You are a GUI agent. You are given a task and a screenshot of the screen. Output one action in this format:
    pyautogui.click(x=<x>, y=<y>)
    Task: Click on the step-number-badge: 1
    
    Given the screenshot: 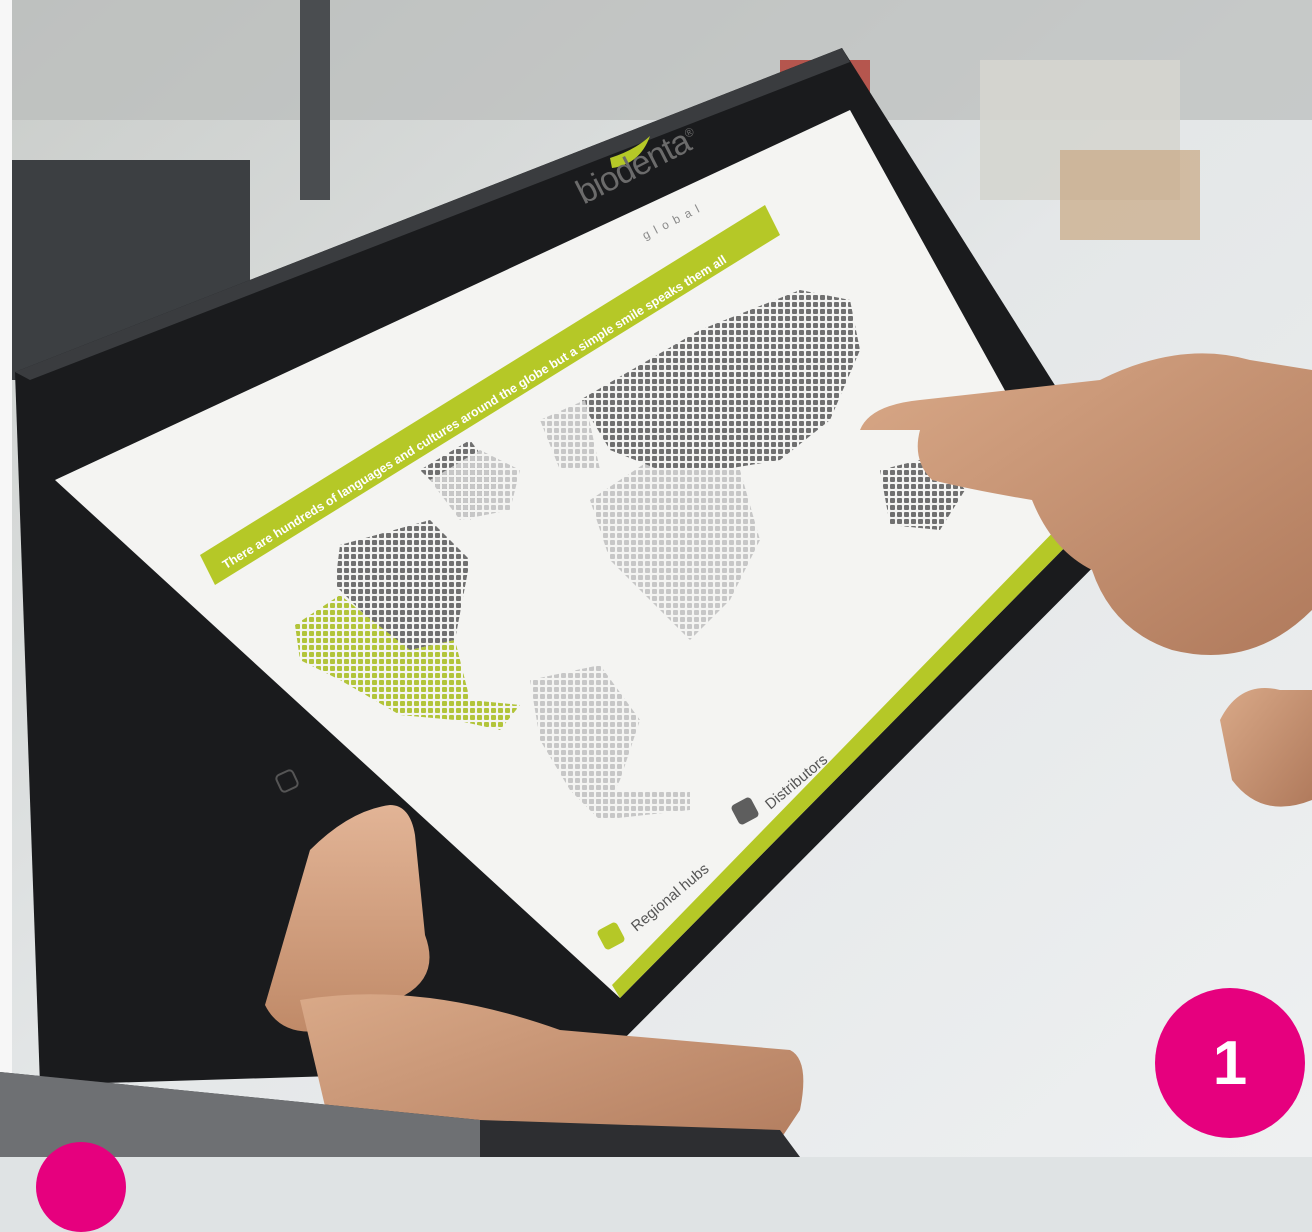 What is the action you would take?
    pyautogui.click(x=1230, y=1063)
    